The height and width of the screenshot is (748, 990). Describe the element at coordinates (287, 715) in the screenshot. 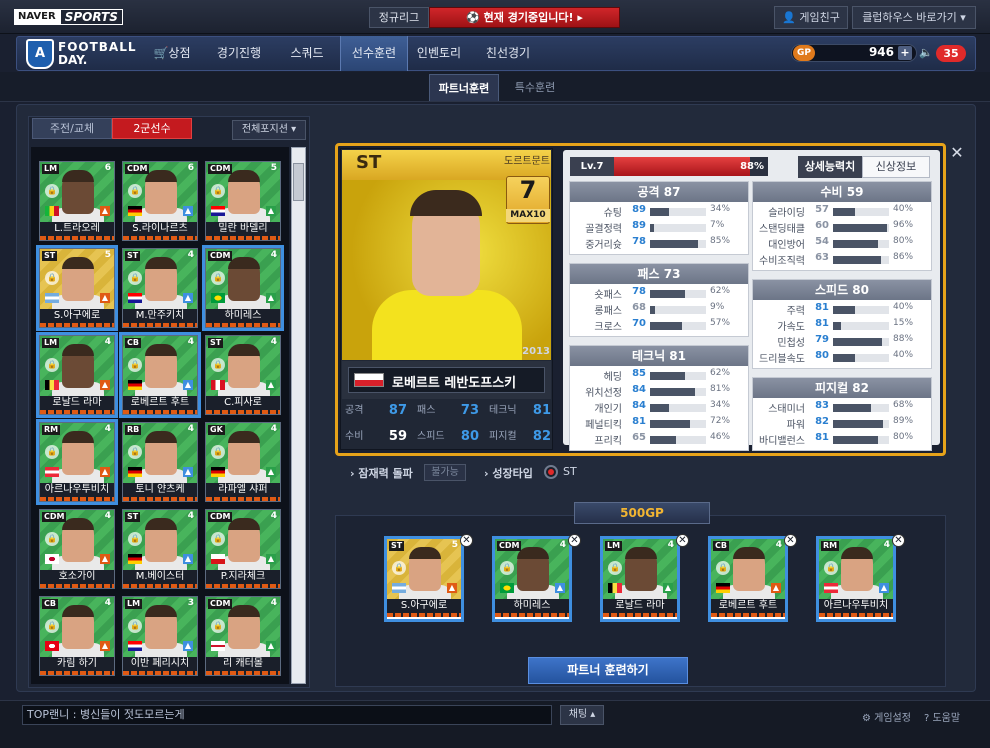

I see `chat-input: TOP랜니 : 병신들이 젓도모르는게` at that location.